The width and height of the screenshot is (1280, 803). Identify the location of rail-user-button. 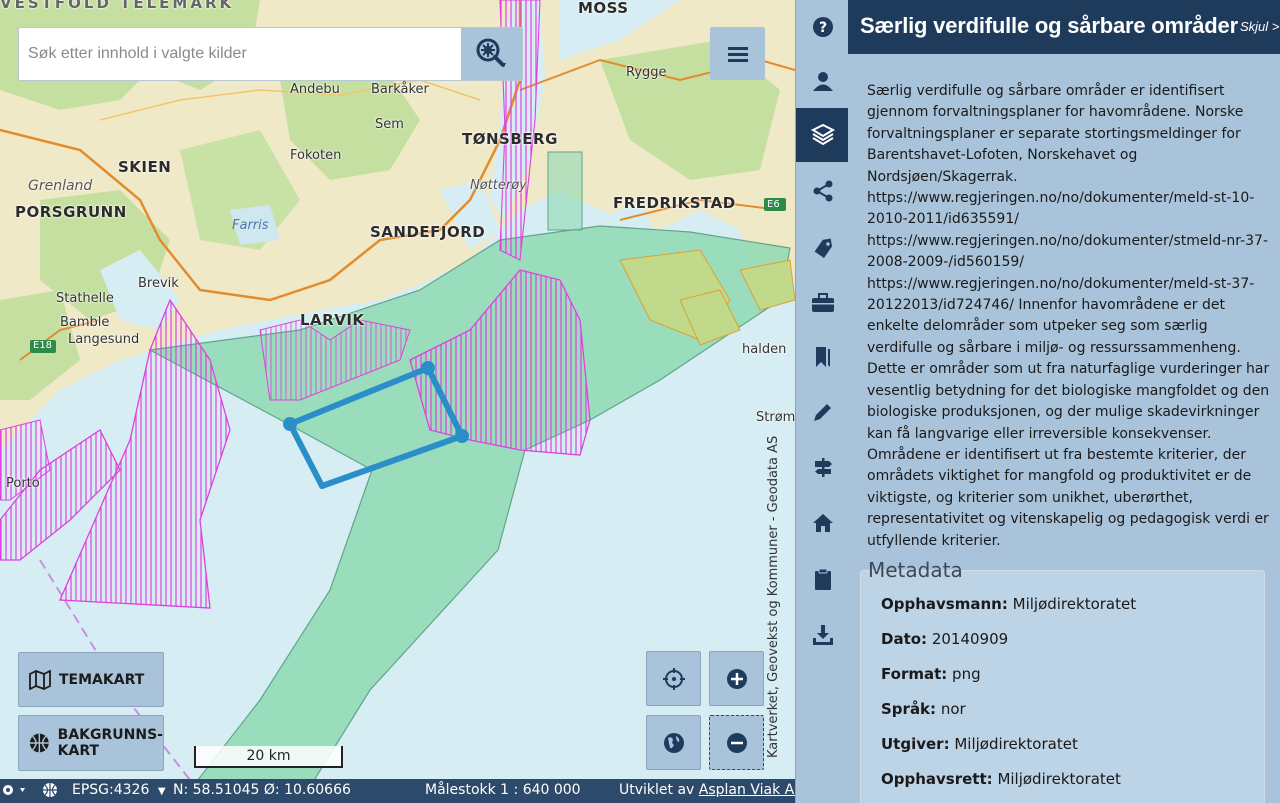
(822, 81).